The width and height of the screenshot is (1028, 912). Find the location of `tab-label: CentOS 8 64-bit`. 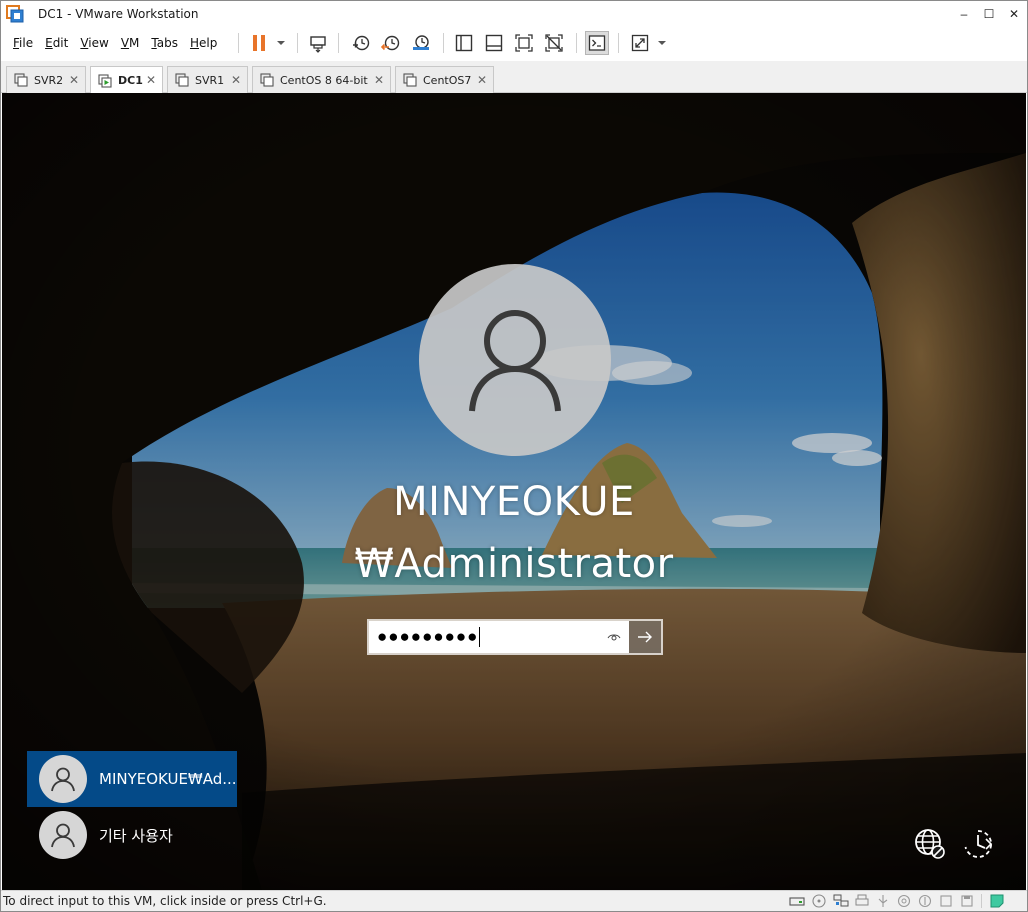

tab-label: CentOS 8 64-bit is located at coordinates (324, 80).